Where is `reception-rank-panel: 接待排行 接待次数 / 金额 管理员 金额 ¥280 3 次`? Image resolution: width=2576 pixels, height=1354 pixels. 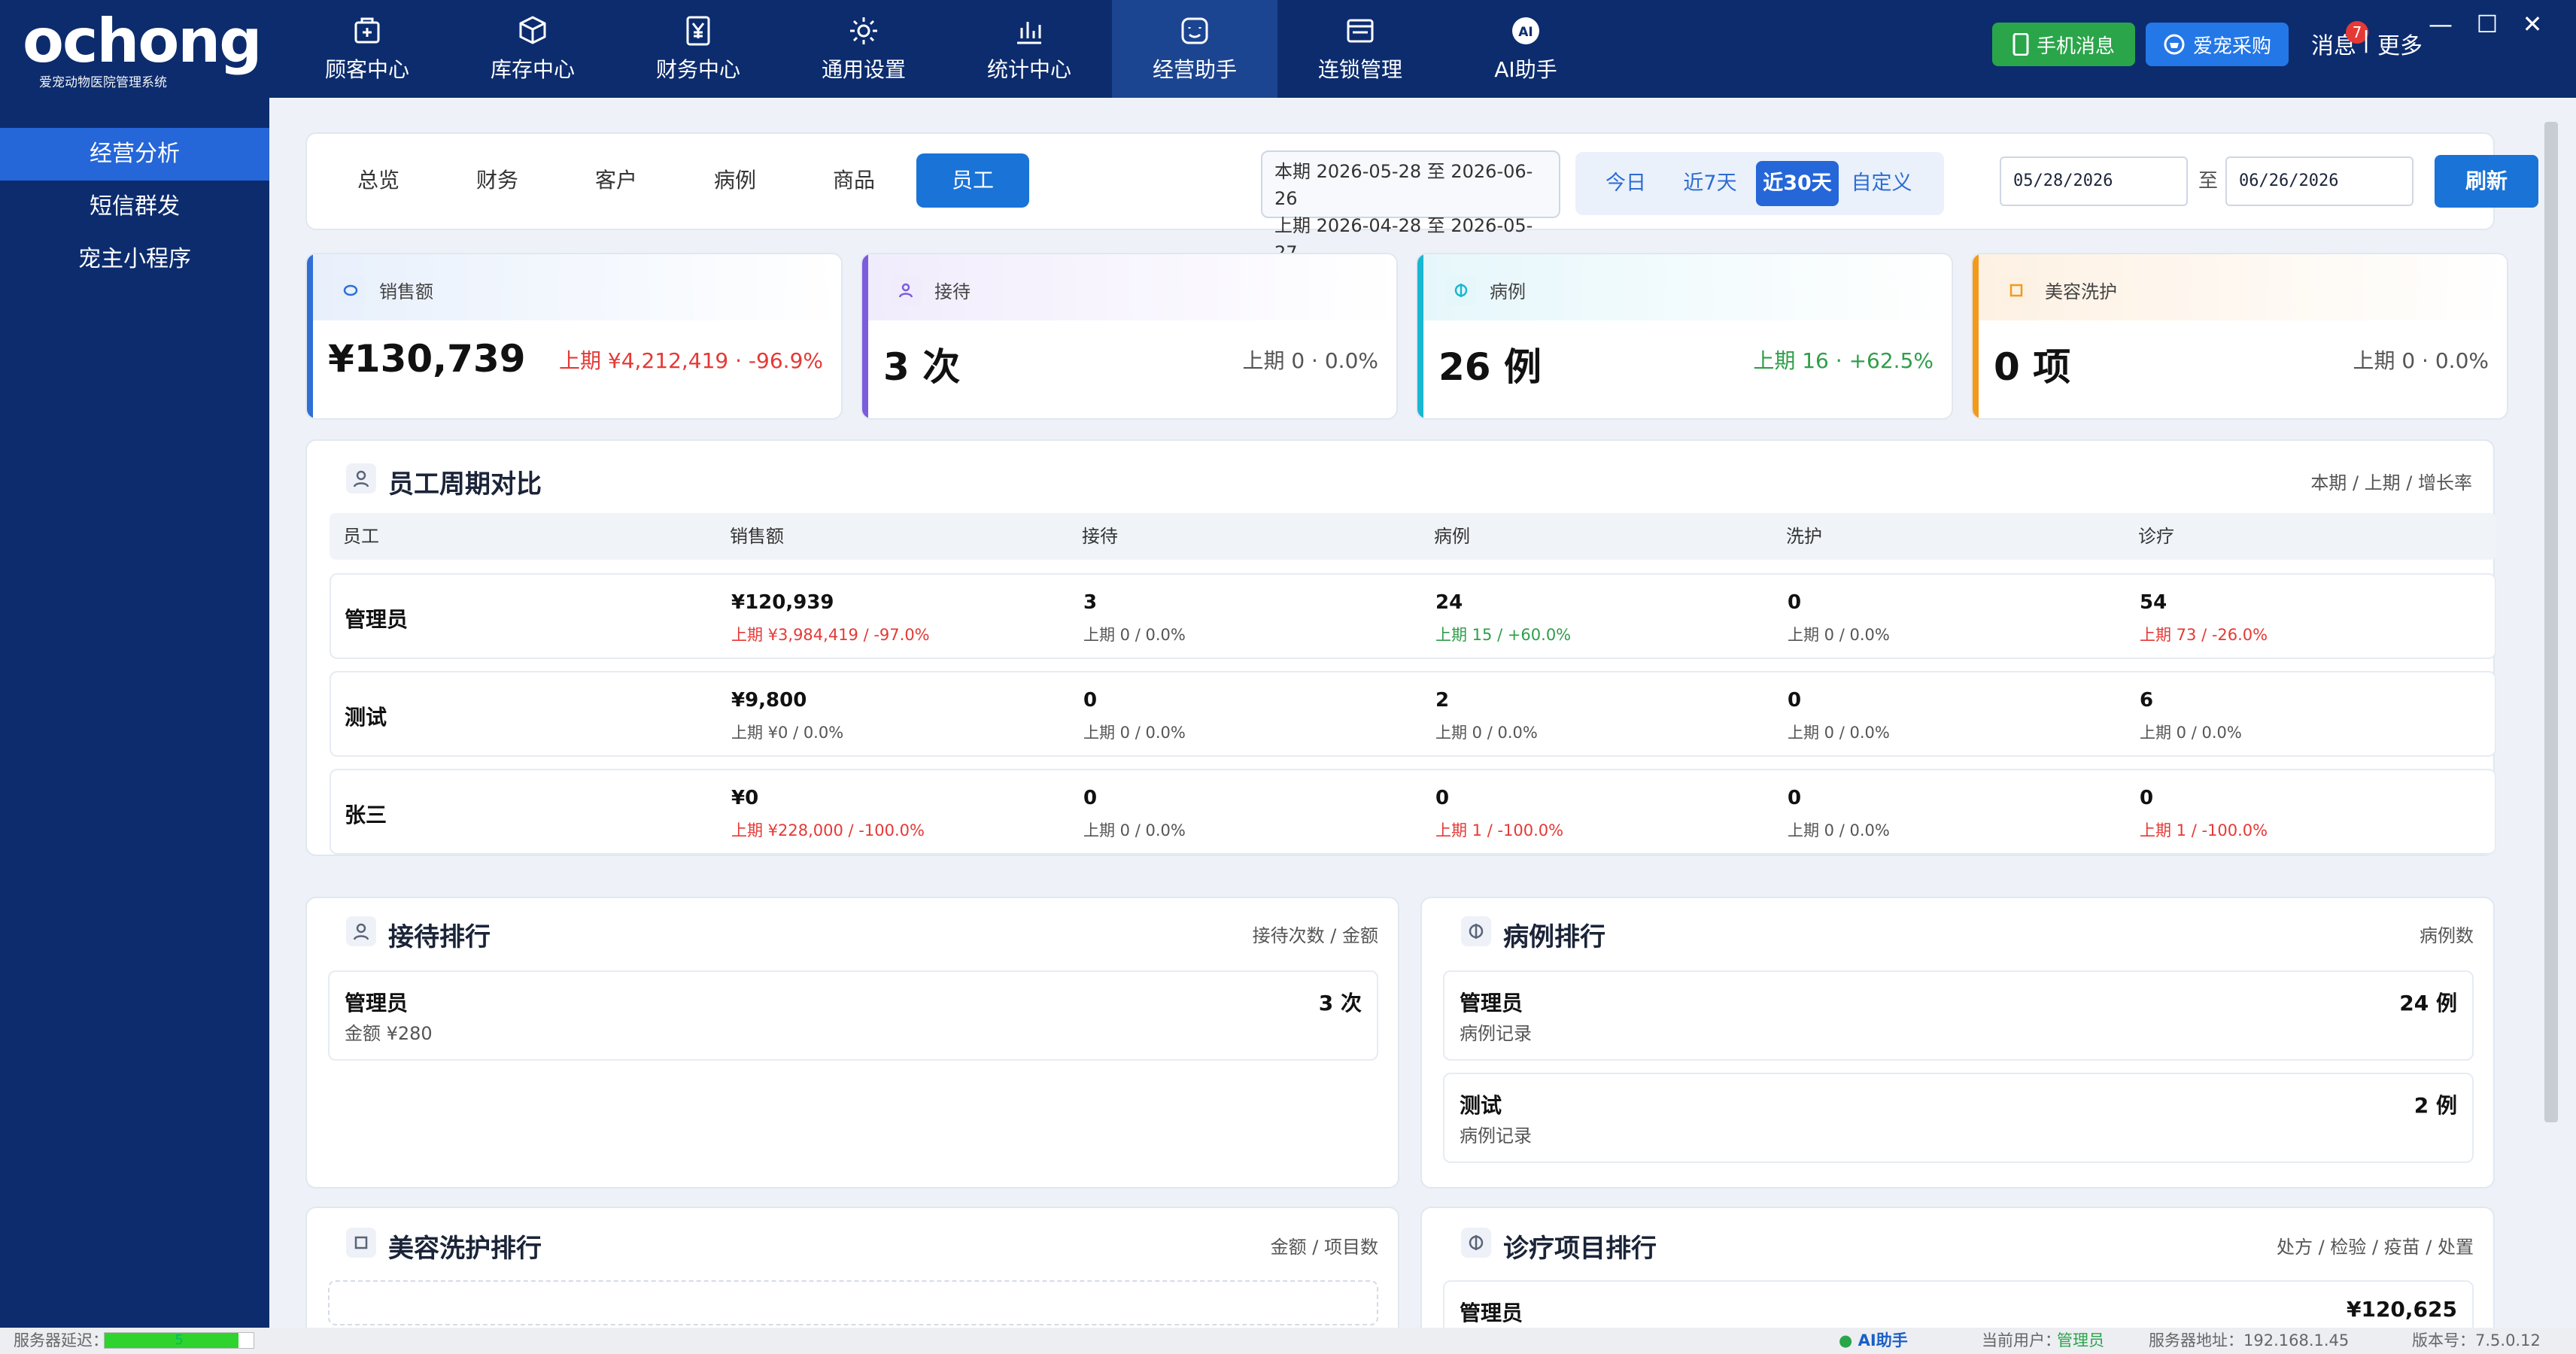
reception-rank-panel: 接待排行 接待次数 / 金额 管理员 金额 ¥280 3 次 is located at coordinates (852, 1043).